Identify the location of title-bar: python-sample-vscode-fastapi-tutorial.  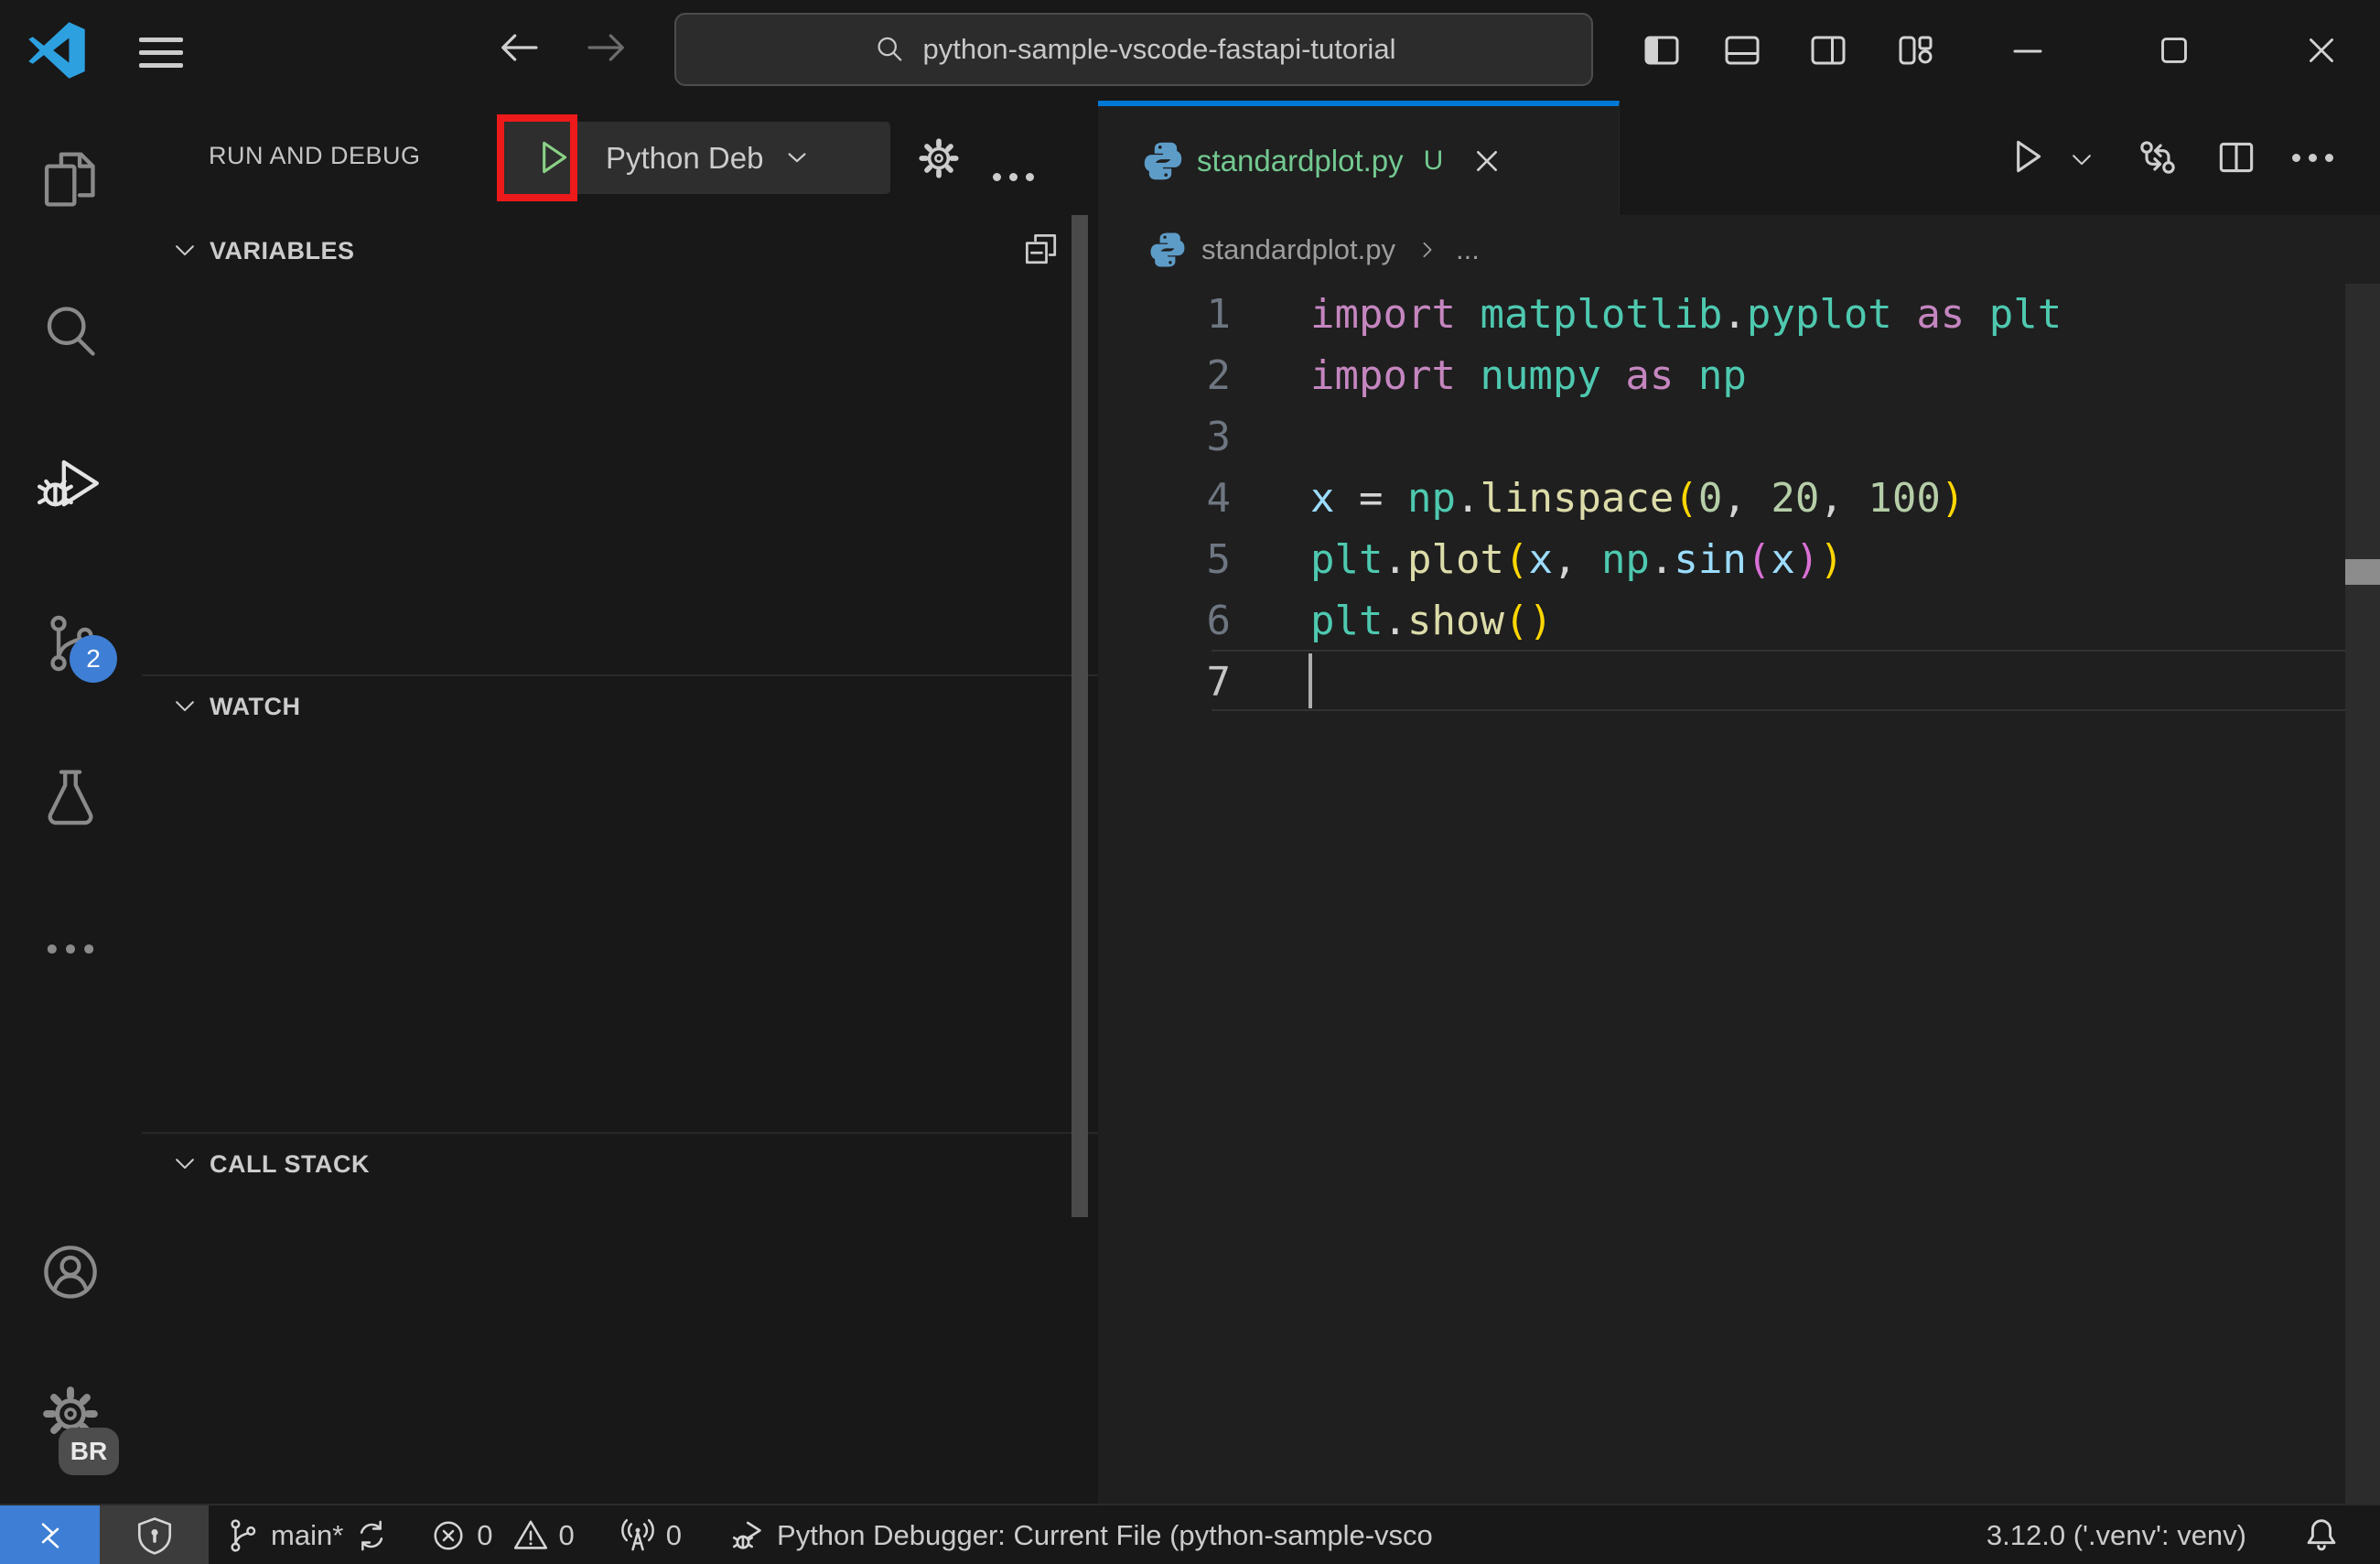
(1190, 50).